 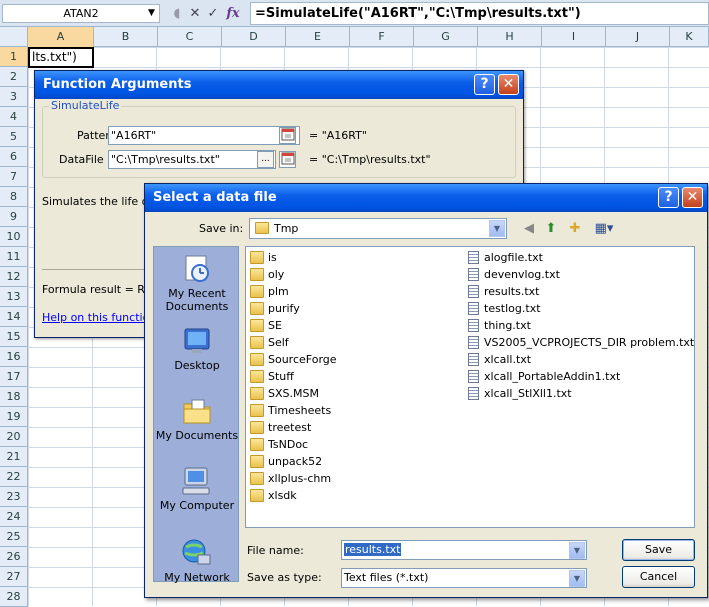 I want to click on row-header: 16, so click(x=14, y=357).